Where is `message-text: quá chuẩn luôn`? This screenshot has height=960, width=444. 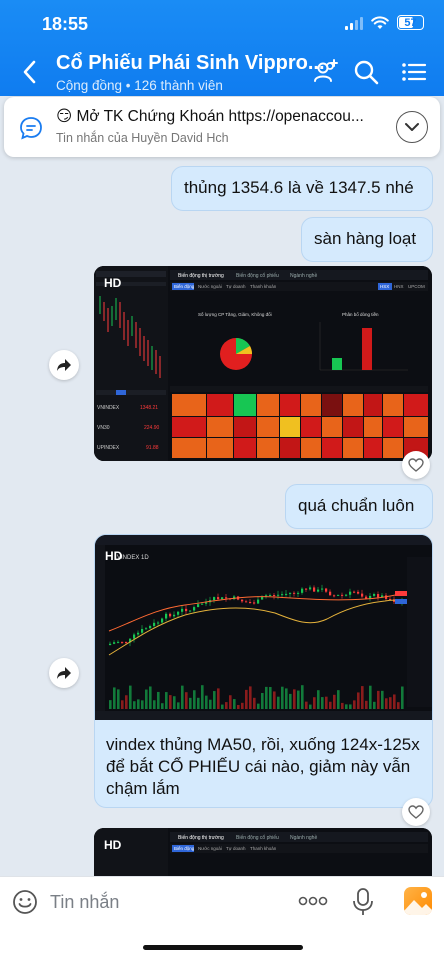 message-text: quá chuẩn luôn is located at coordinates (356, 505).